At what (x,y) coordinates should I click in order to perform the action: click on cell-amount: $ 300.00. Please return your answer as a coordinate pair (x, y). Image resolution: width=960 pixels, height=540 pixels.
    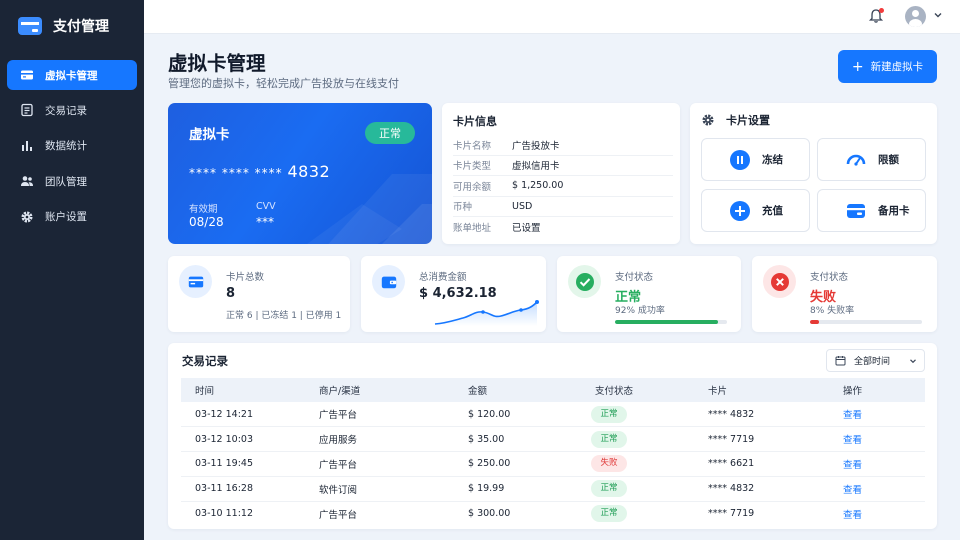
    Looking at the image, I should click on (489, 514).